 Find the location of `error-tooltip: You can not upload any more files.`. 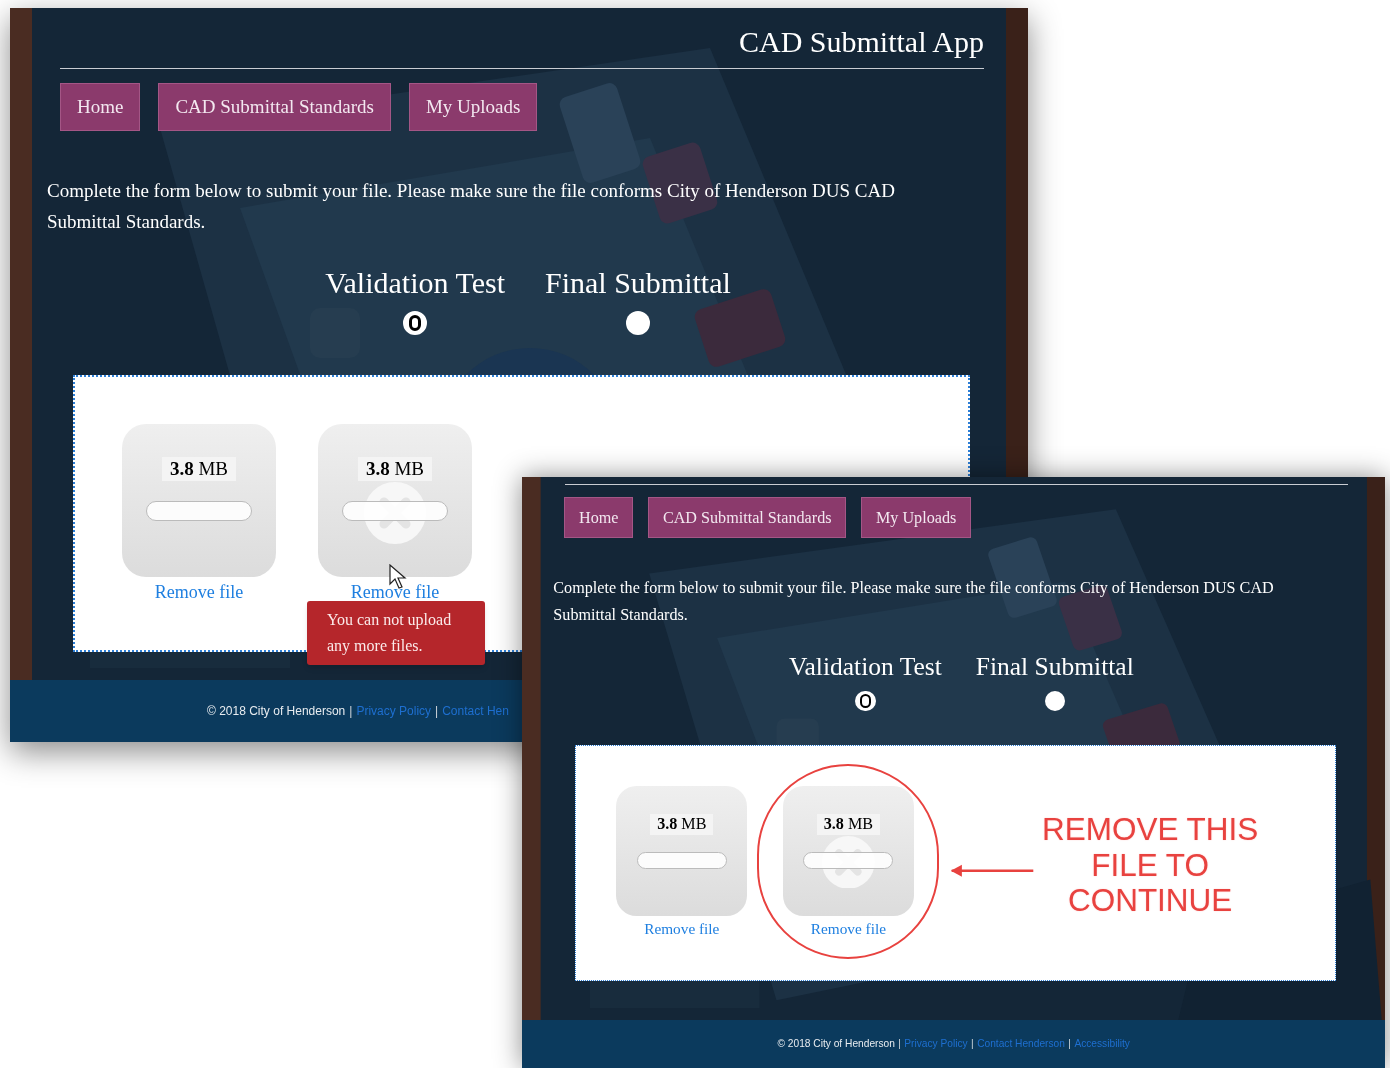

error-tooltip: You can not upload any more files. is located at coordinates (396, 633).